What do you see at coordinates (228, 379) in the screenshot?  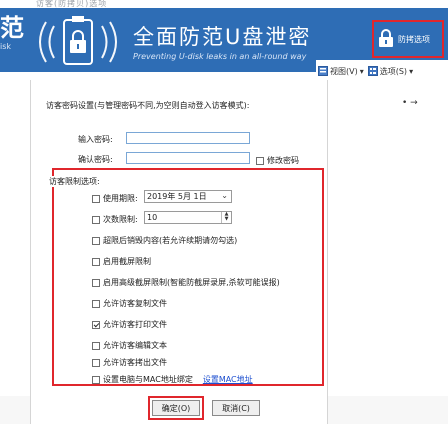 I see `set-mac-address-link: 设置MAC地址` at bounding box center [228, 379].